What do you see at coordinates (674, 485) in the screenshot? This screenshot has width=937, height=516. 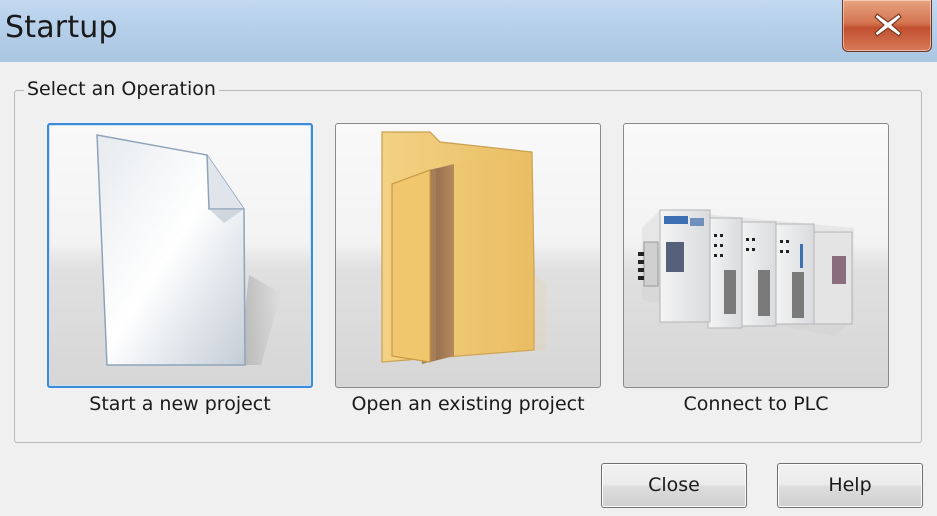 I see `close-button: Close` at bounding box center [674, 485].